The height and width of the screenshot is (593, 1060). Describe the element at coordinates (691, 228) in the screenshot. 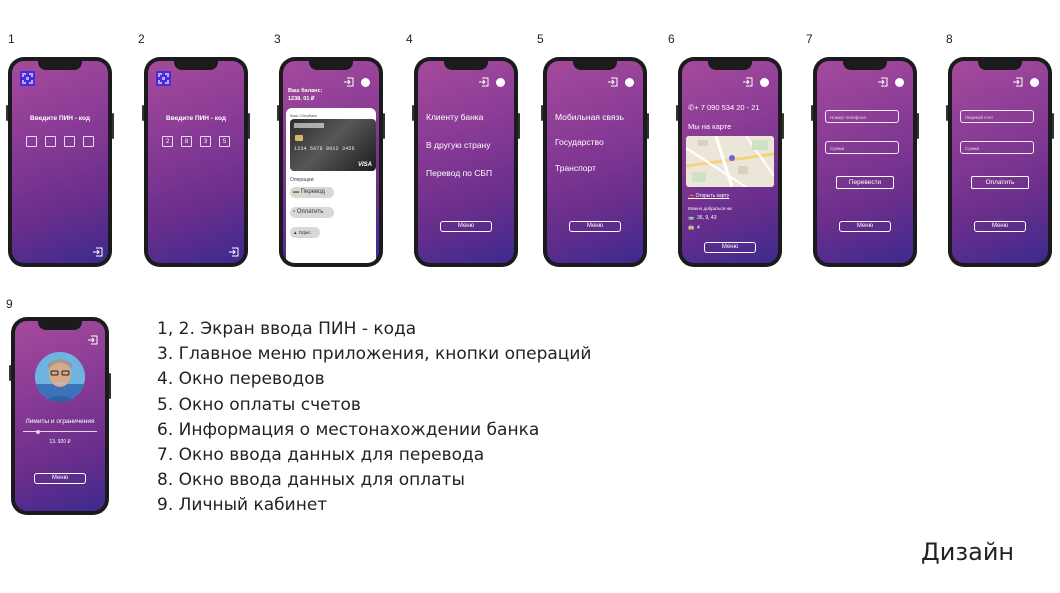

I see `tram-icon: 🚋` at that location.